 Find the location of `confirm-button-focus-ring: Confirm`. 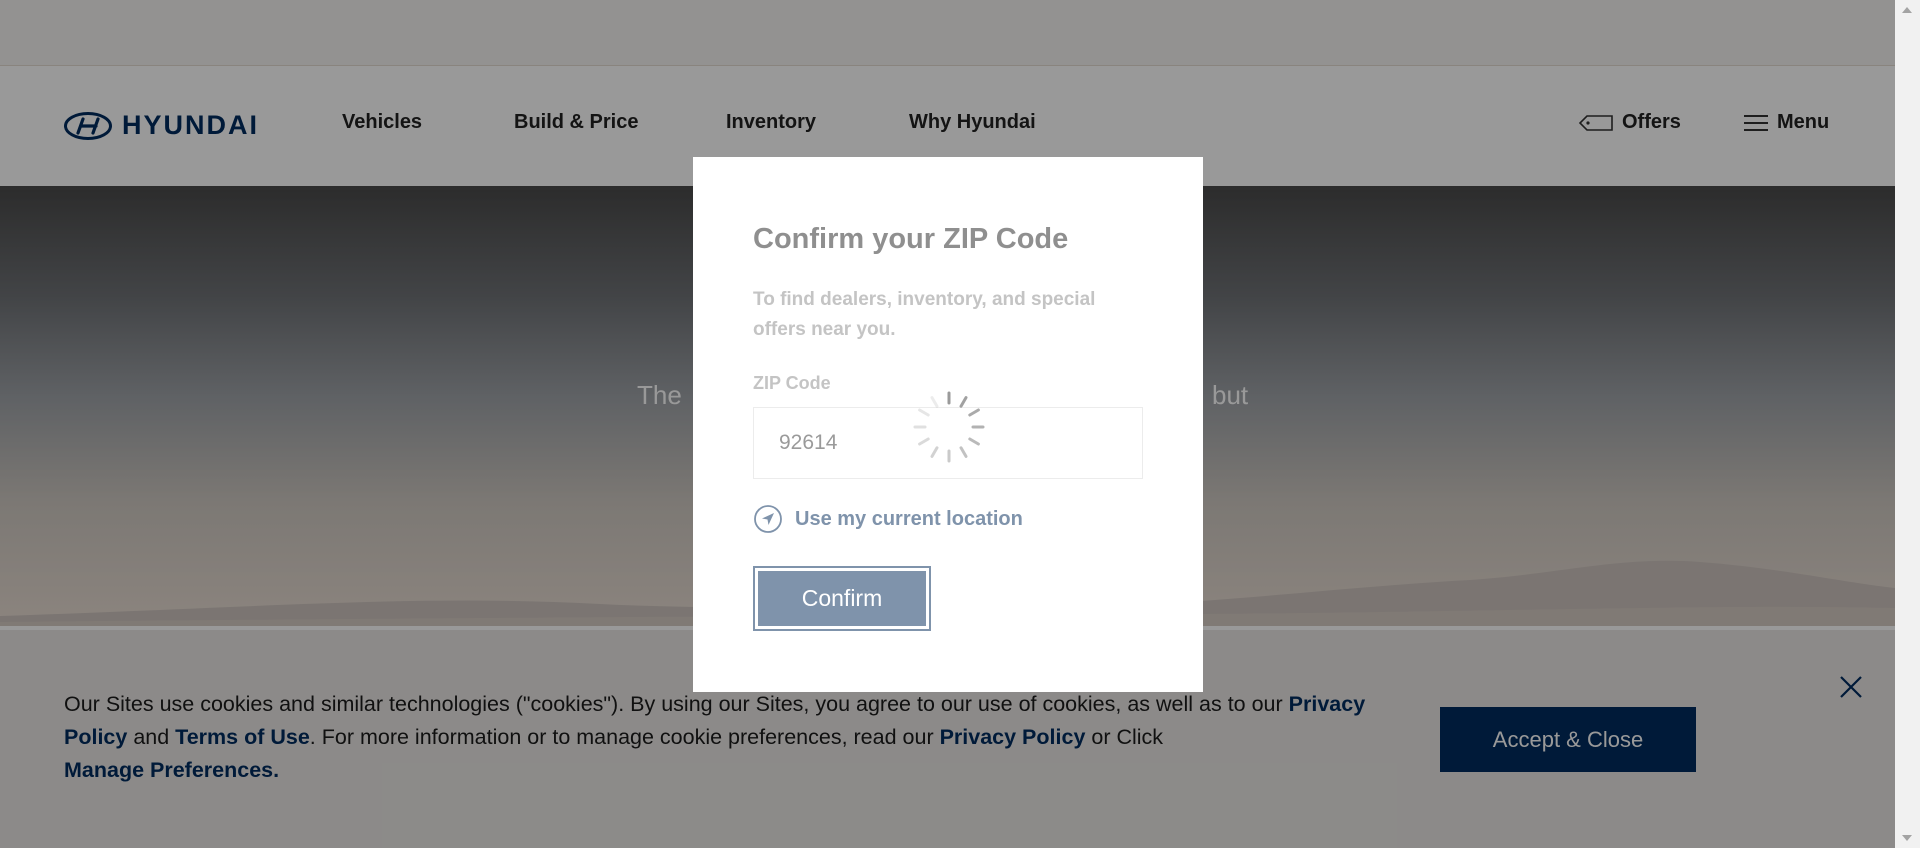

confirm-button-focus-ring: Confirm is located at coordinates (842, 598).